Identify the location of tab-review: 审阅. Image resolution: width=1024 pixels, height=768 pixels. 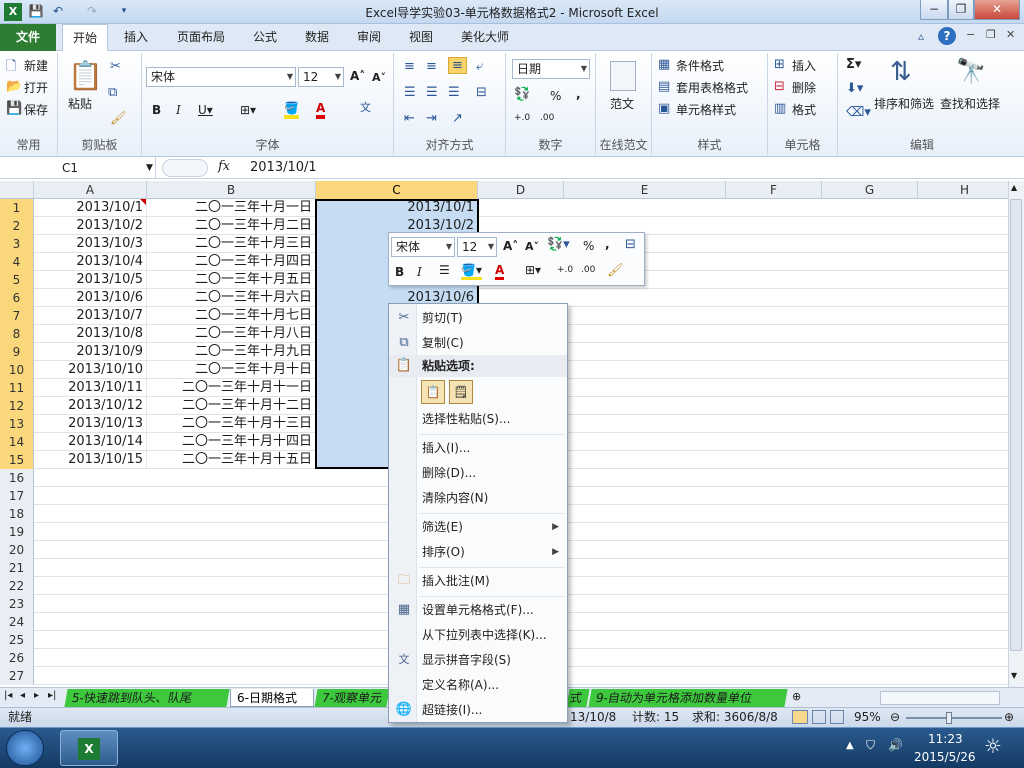
(369, 37).